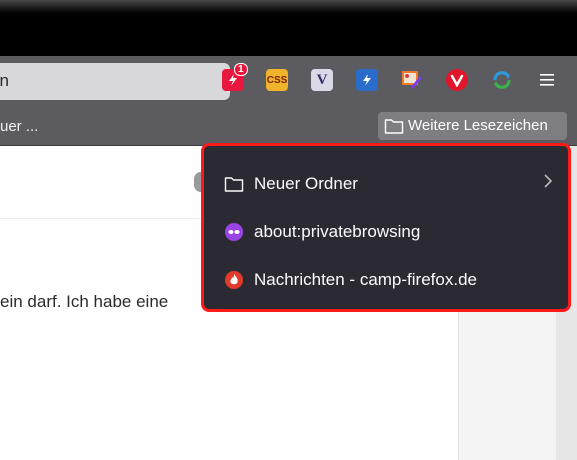 Image resolution: width=577 pixels, height=460 pixels. What do you see at coordinates (84, 301) in the screenshot?
I see `content-text: ein darf. Ich habe eine` at bounding box center [84, 301].